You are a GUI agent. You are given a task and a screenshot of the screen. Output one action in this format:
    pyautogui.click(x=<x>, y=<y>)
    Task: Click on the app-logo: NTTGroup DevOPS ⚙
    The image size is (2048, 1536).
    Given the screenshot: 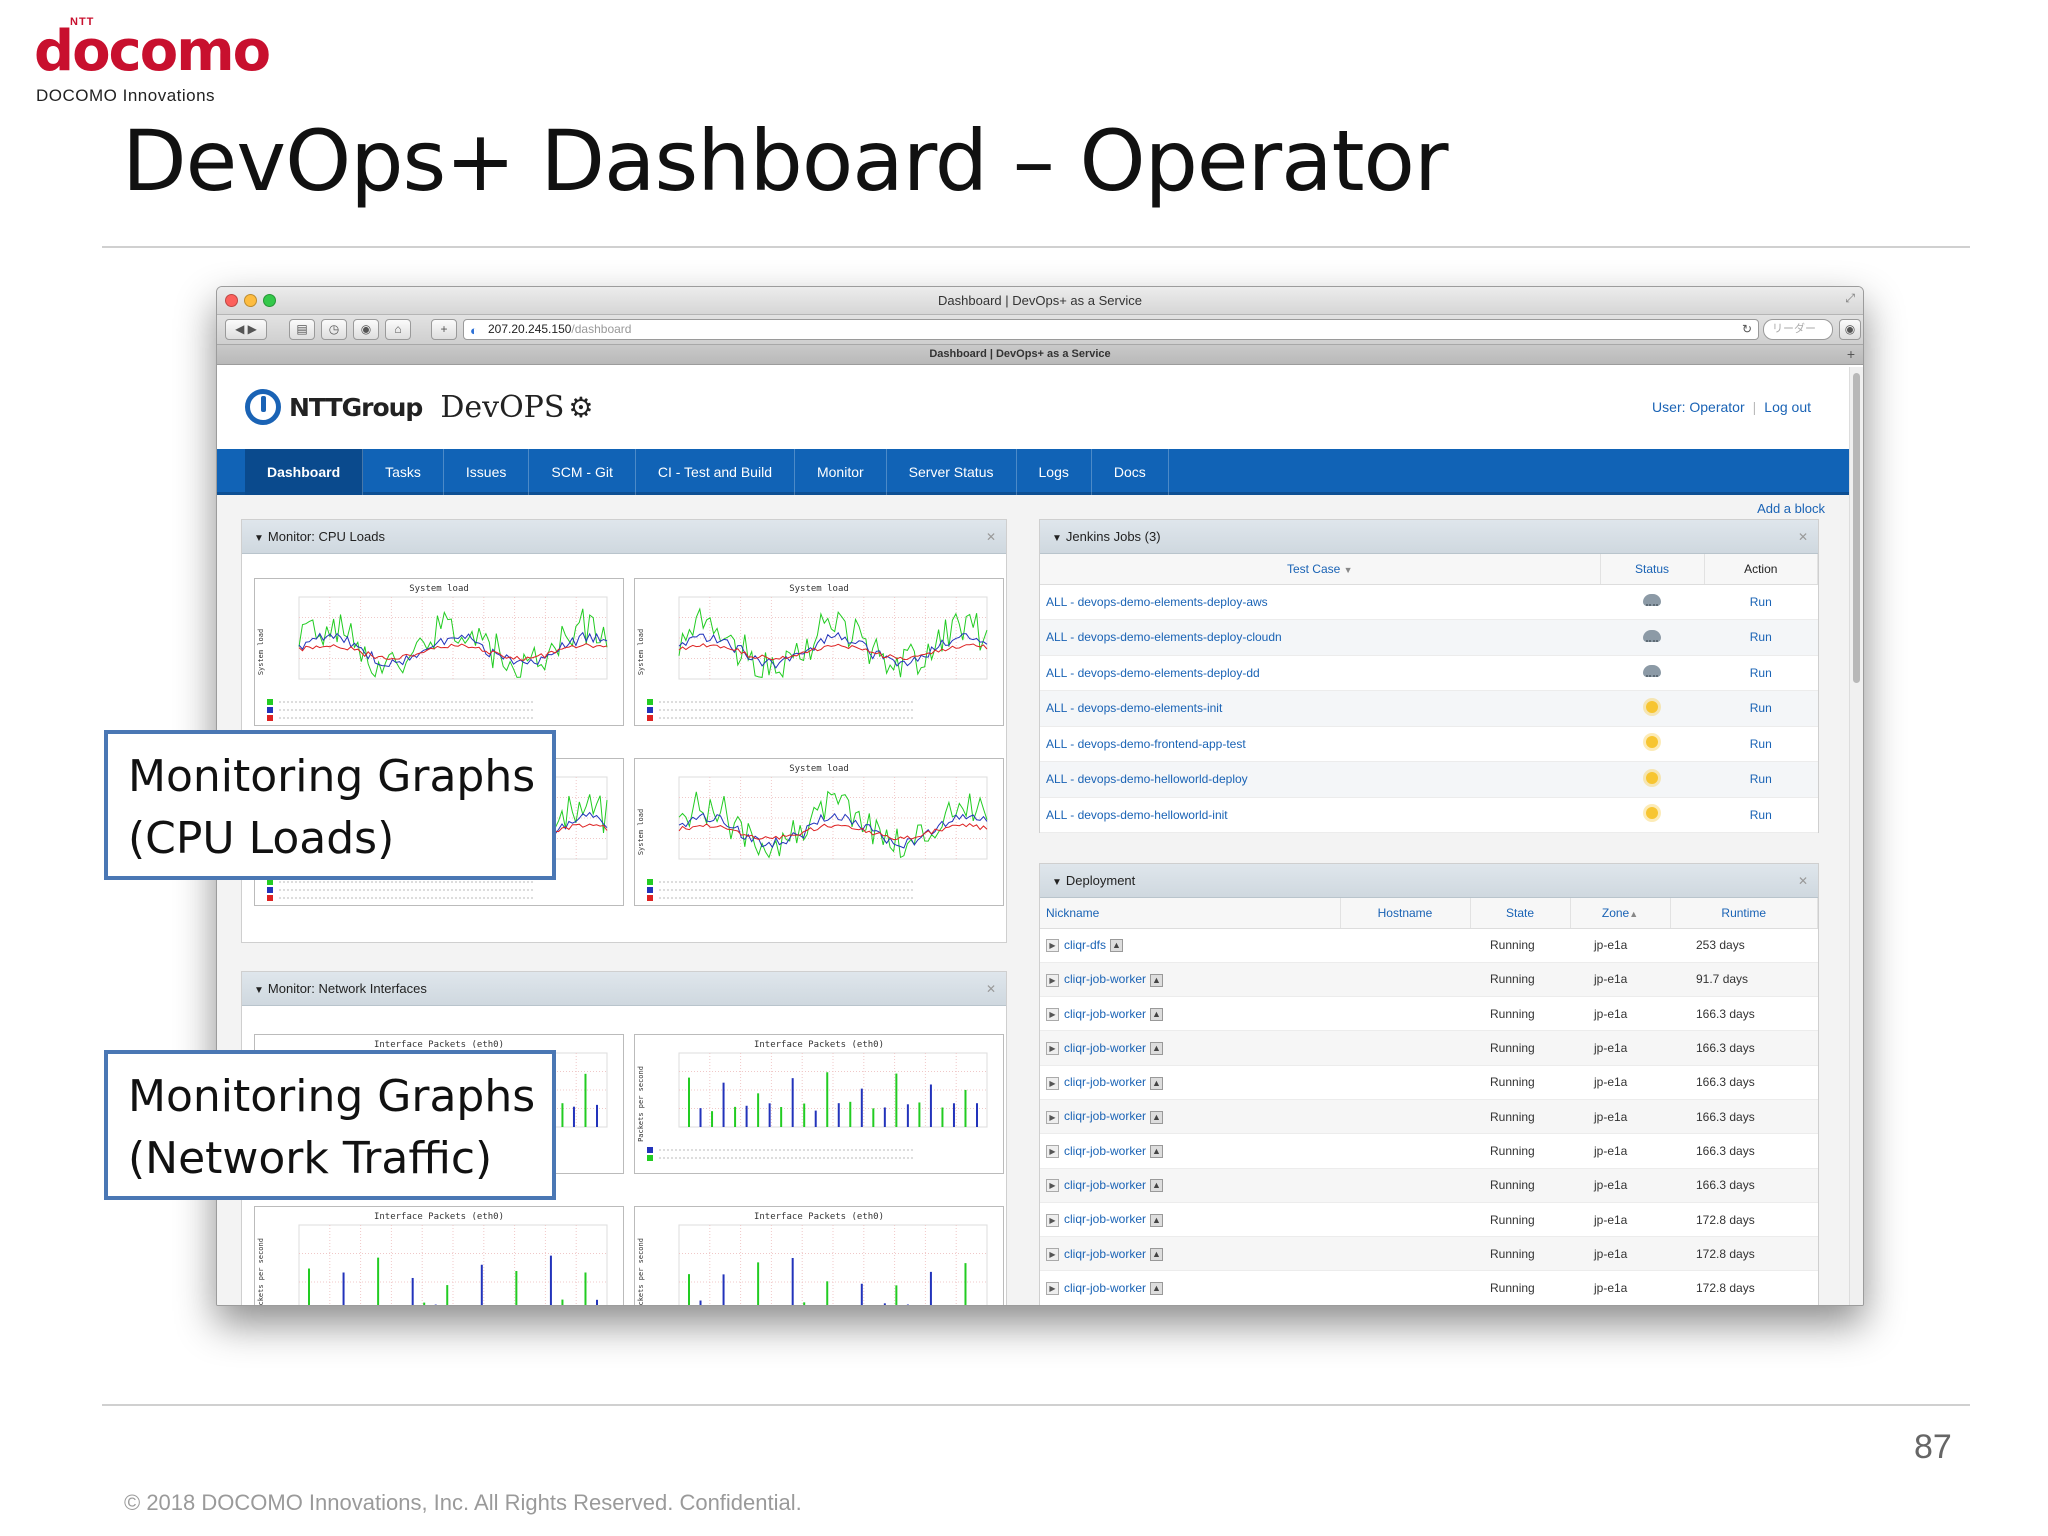 What is the action you would take?
    pyautogui.click(x=419, y=407)
    